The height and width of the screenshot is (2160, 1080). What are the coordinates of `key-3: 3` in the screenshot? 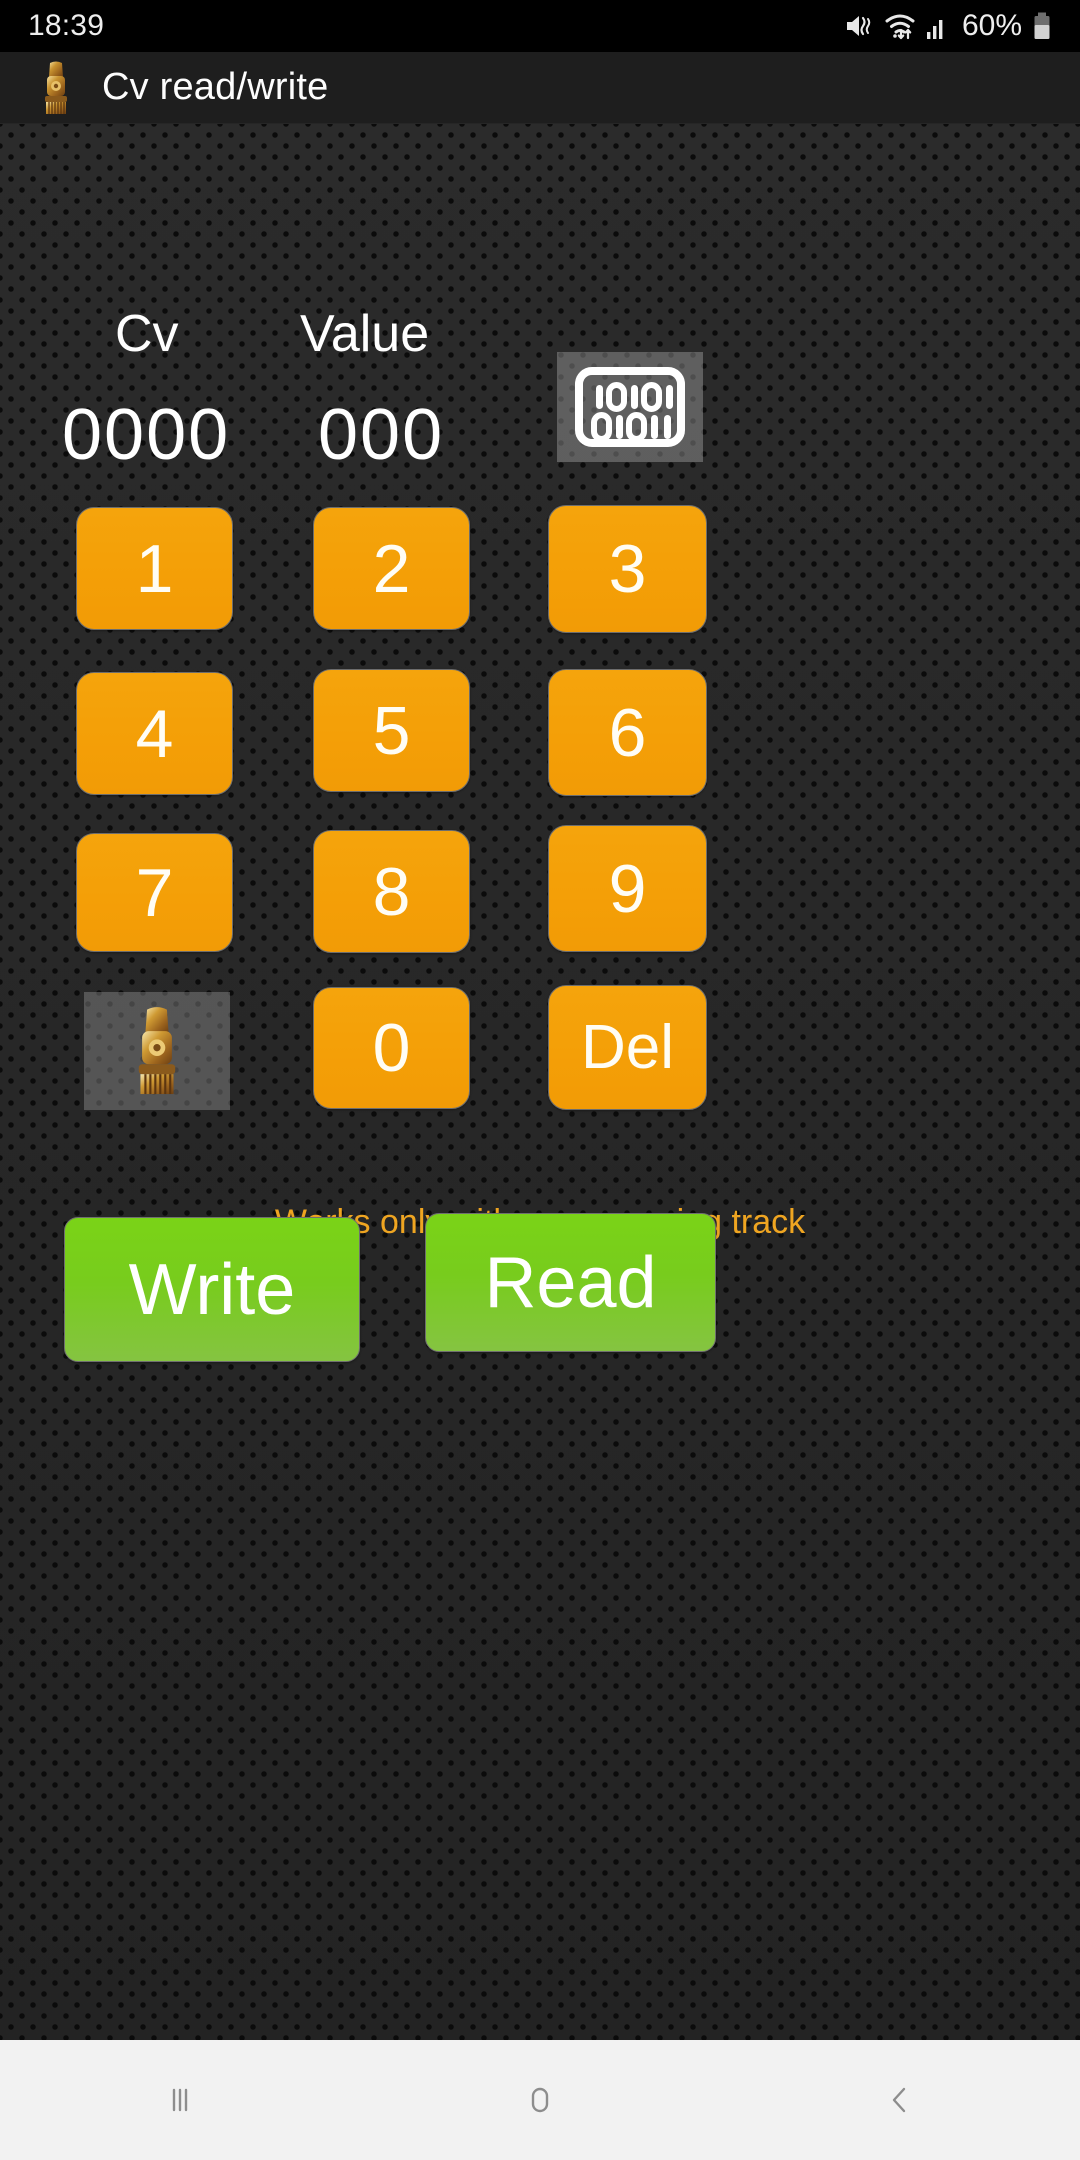 It's located at (627, 569).